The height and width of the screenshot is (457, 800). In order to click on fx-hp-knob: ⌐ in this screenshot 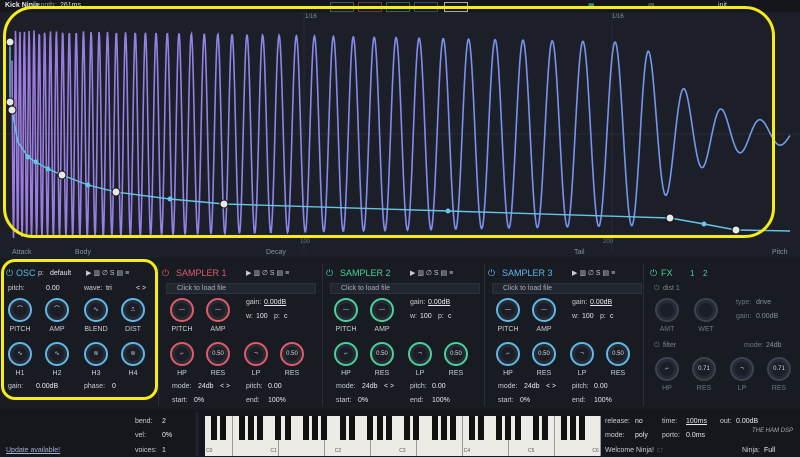, I will do `click(667, 369)`.